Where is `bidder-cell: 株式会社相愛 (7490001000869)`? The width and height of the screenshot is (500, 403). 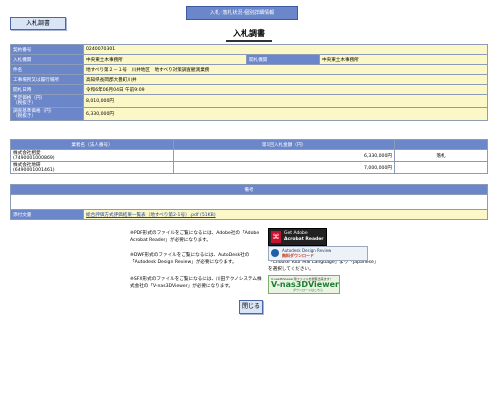 bidder-cell: 株式会社相愛 (7490001000869) is located at coordinates (92, 155).